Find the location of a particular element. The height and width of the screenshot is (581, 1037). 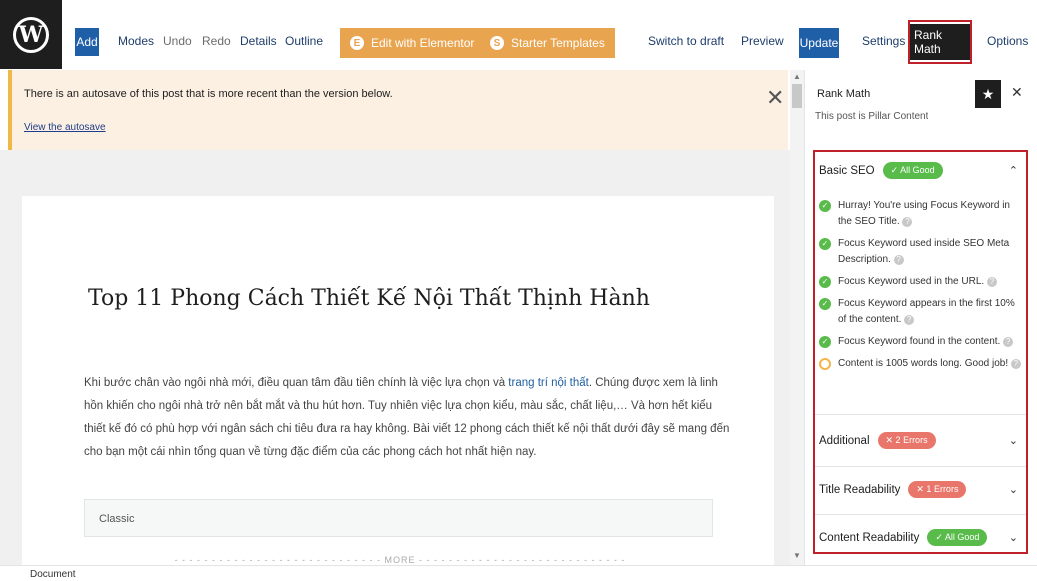

star-icon: ★ is located at coordinates (988, 94).